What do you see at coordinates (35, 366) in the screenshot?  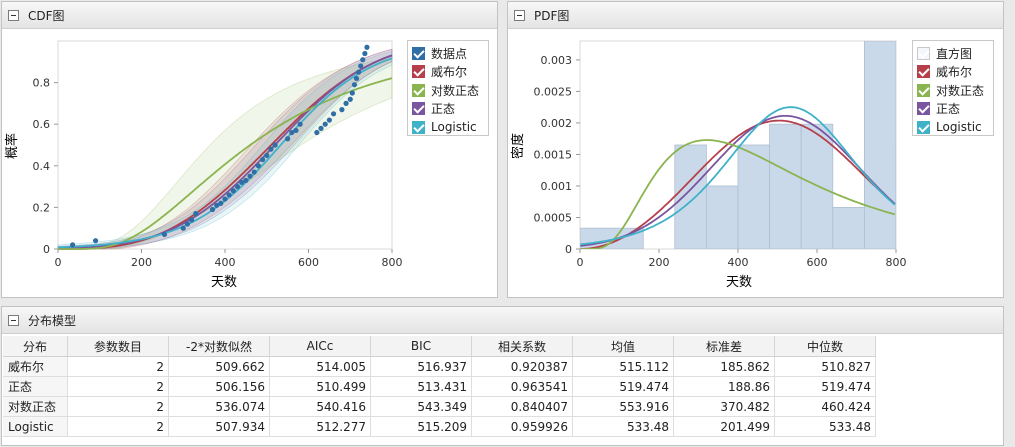 I see `distribution-name-cell: 威布尔` at bounding box center [35, 366].